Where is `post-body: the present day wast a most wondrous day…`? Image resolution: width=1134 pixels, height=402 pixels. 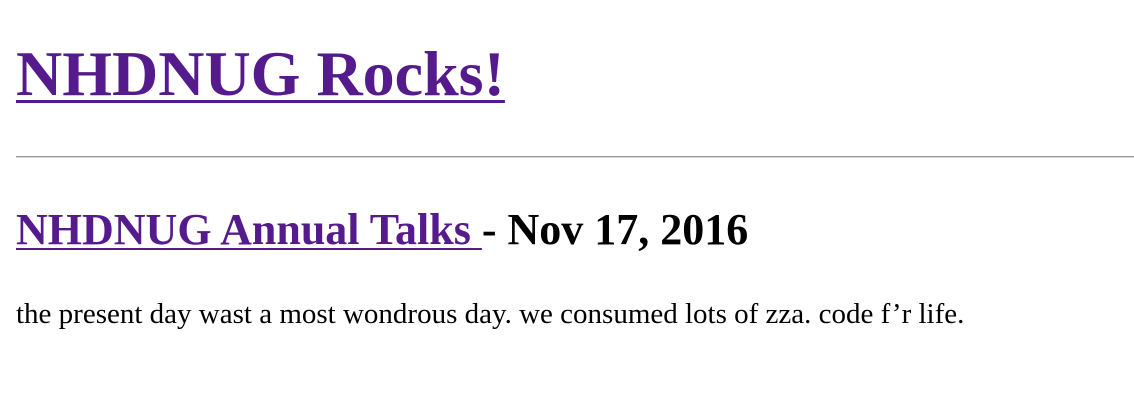
post-body: the present day wast a most wondrous day… is located at coordinates (490, 314).